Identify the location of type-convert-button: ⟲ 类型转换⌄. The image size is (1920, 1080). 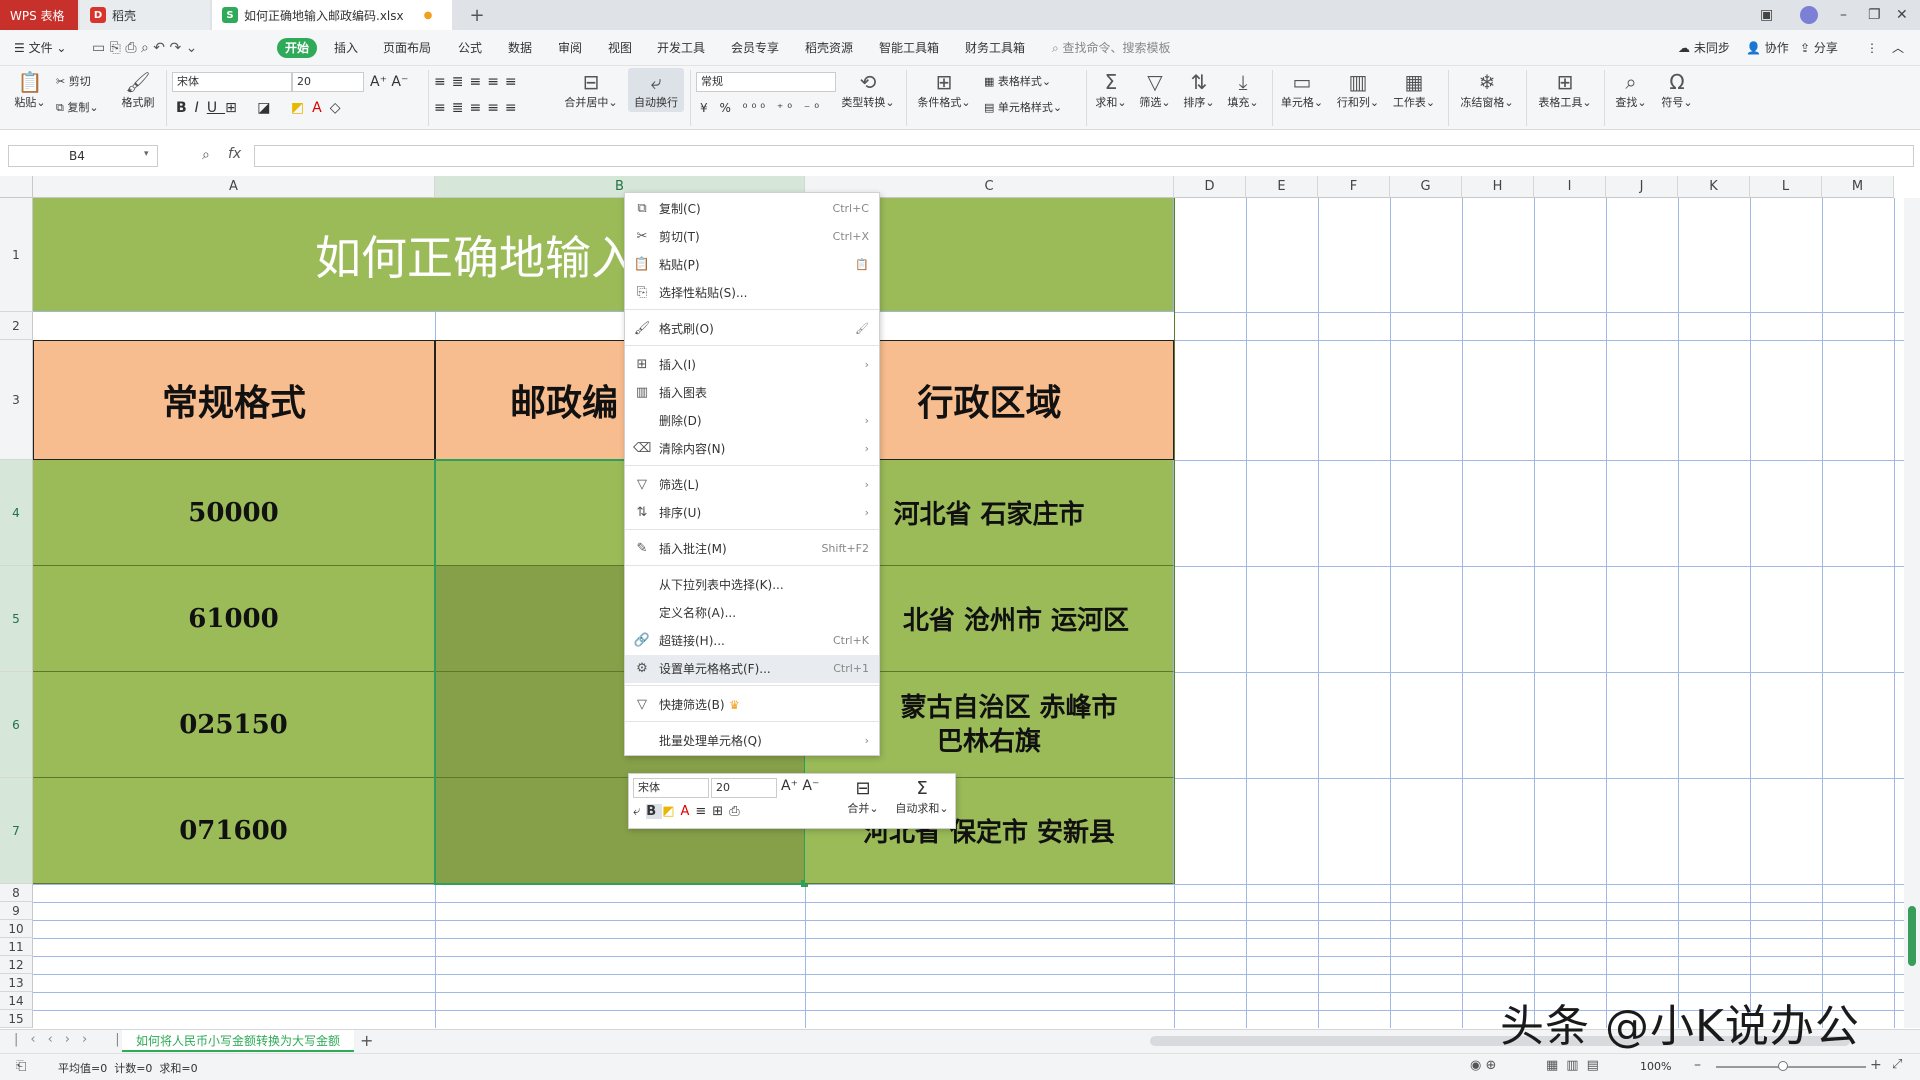
(868, 90).